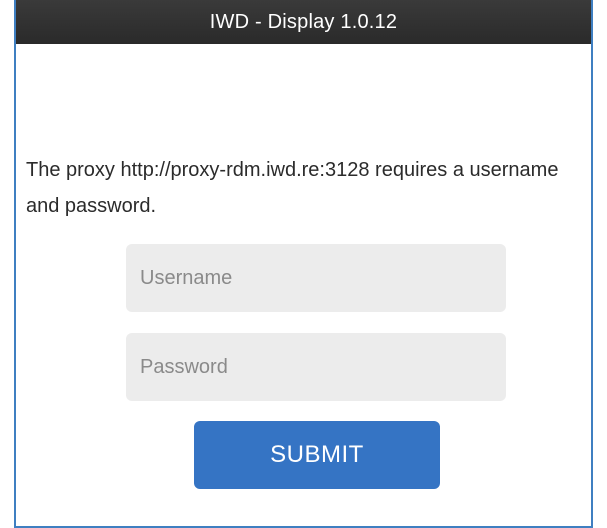  Describe the element at coordinates (317, 455) in the screenshot. I see `submit-button: SUBMIT` at that location.